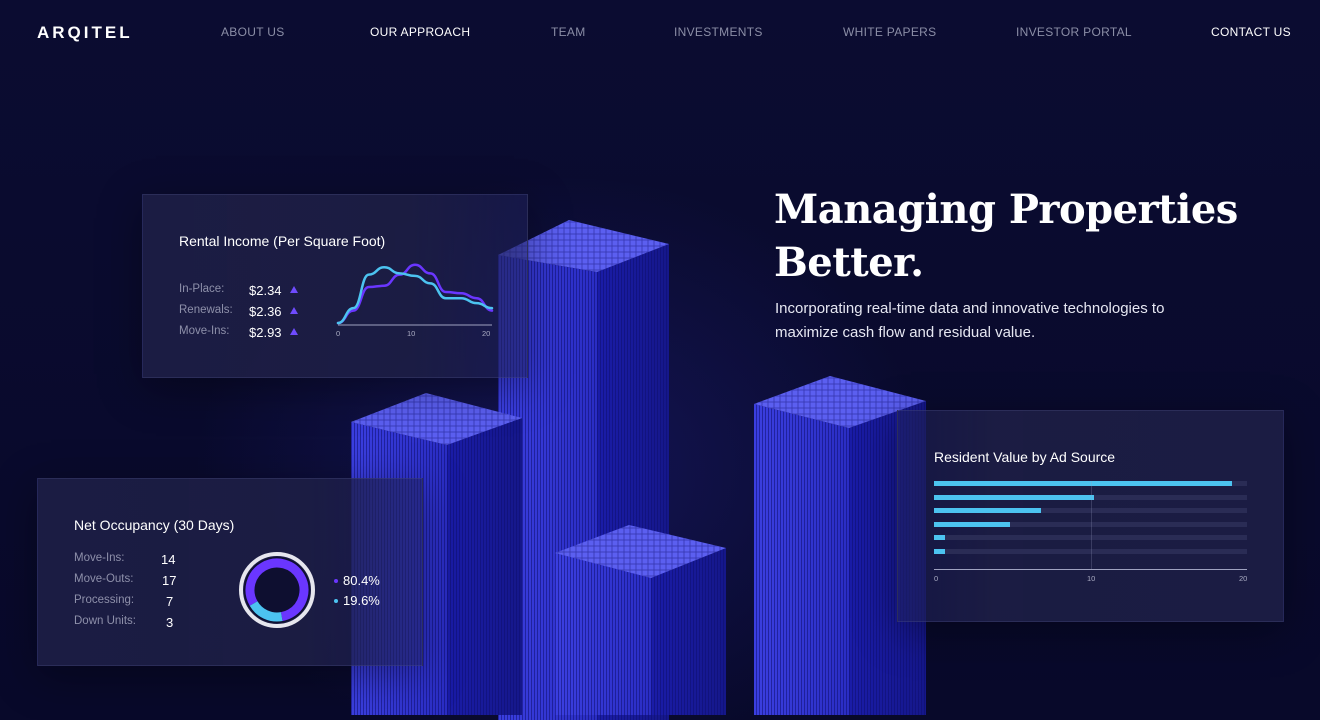  I want to click on resident-bar-chart, so click(1090, 526).